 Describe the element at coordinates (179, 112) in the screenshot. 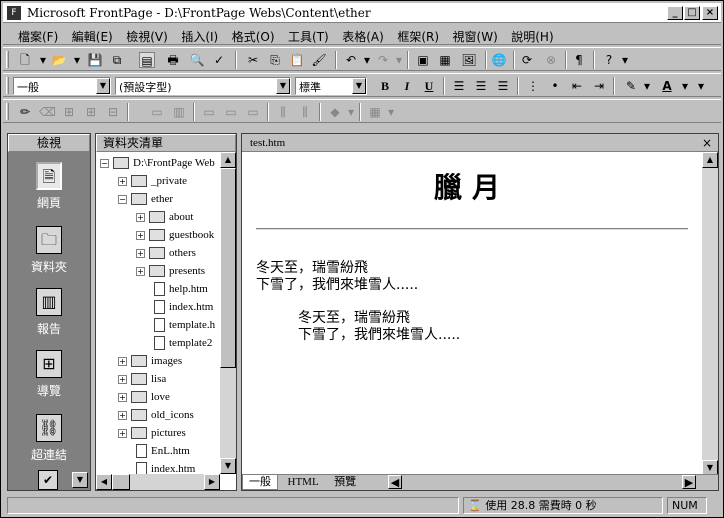

I see `split-cells-icon: ▥` at that location.